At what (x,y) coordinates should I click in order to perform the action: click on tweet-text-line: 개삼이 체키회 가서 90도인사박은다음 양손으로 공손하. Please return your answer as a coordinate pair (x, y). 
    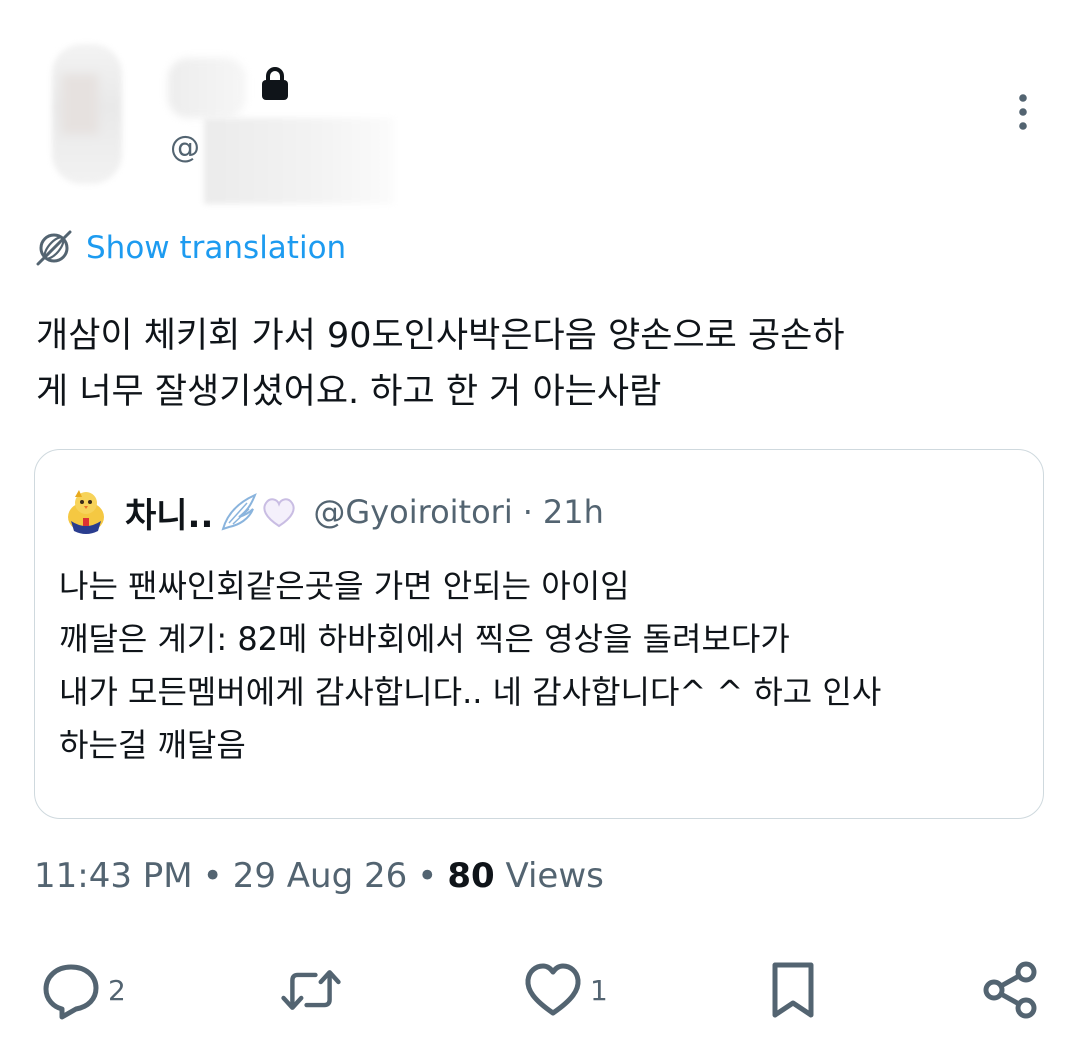
    Looking at the image, I should click on (440, 336).